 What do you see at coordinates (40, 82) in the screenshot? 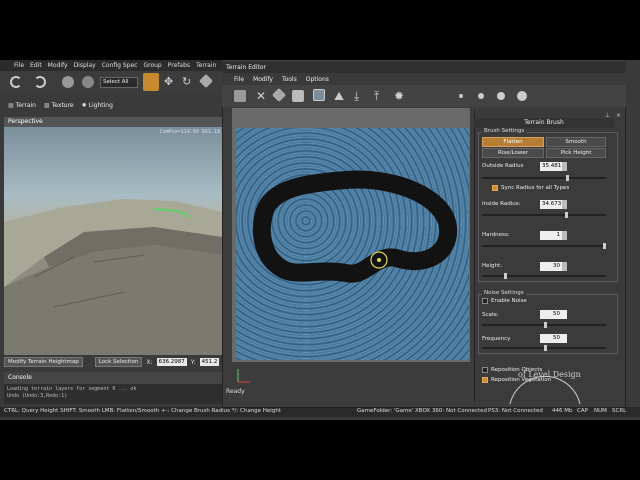
I see `redo-icon` at bounding box center [40, 82].